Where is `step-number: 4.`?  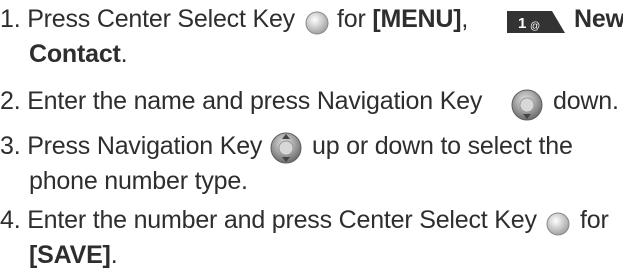
step-number: 4. is located at coordinates (10, 220).